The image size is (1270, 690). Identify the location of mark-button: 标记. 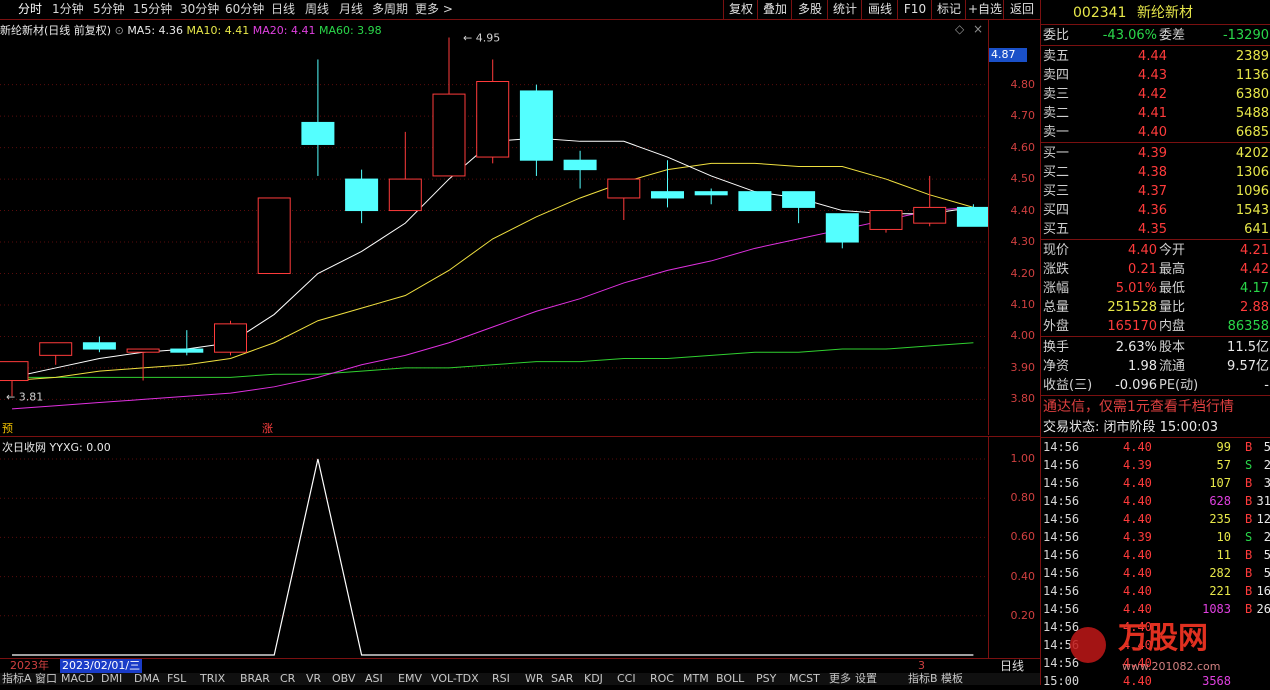
(948, 9).